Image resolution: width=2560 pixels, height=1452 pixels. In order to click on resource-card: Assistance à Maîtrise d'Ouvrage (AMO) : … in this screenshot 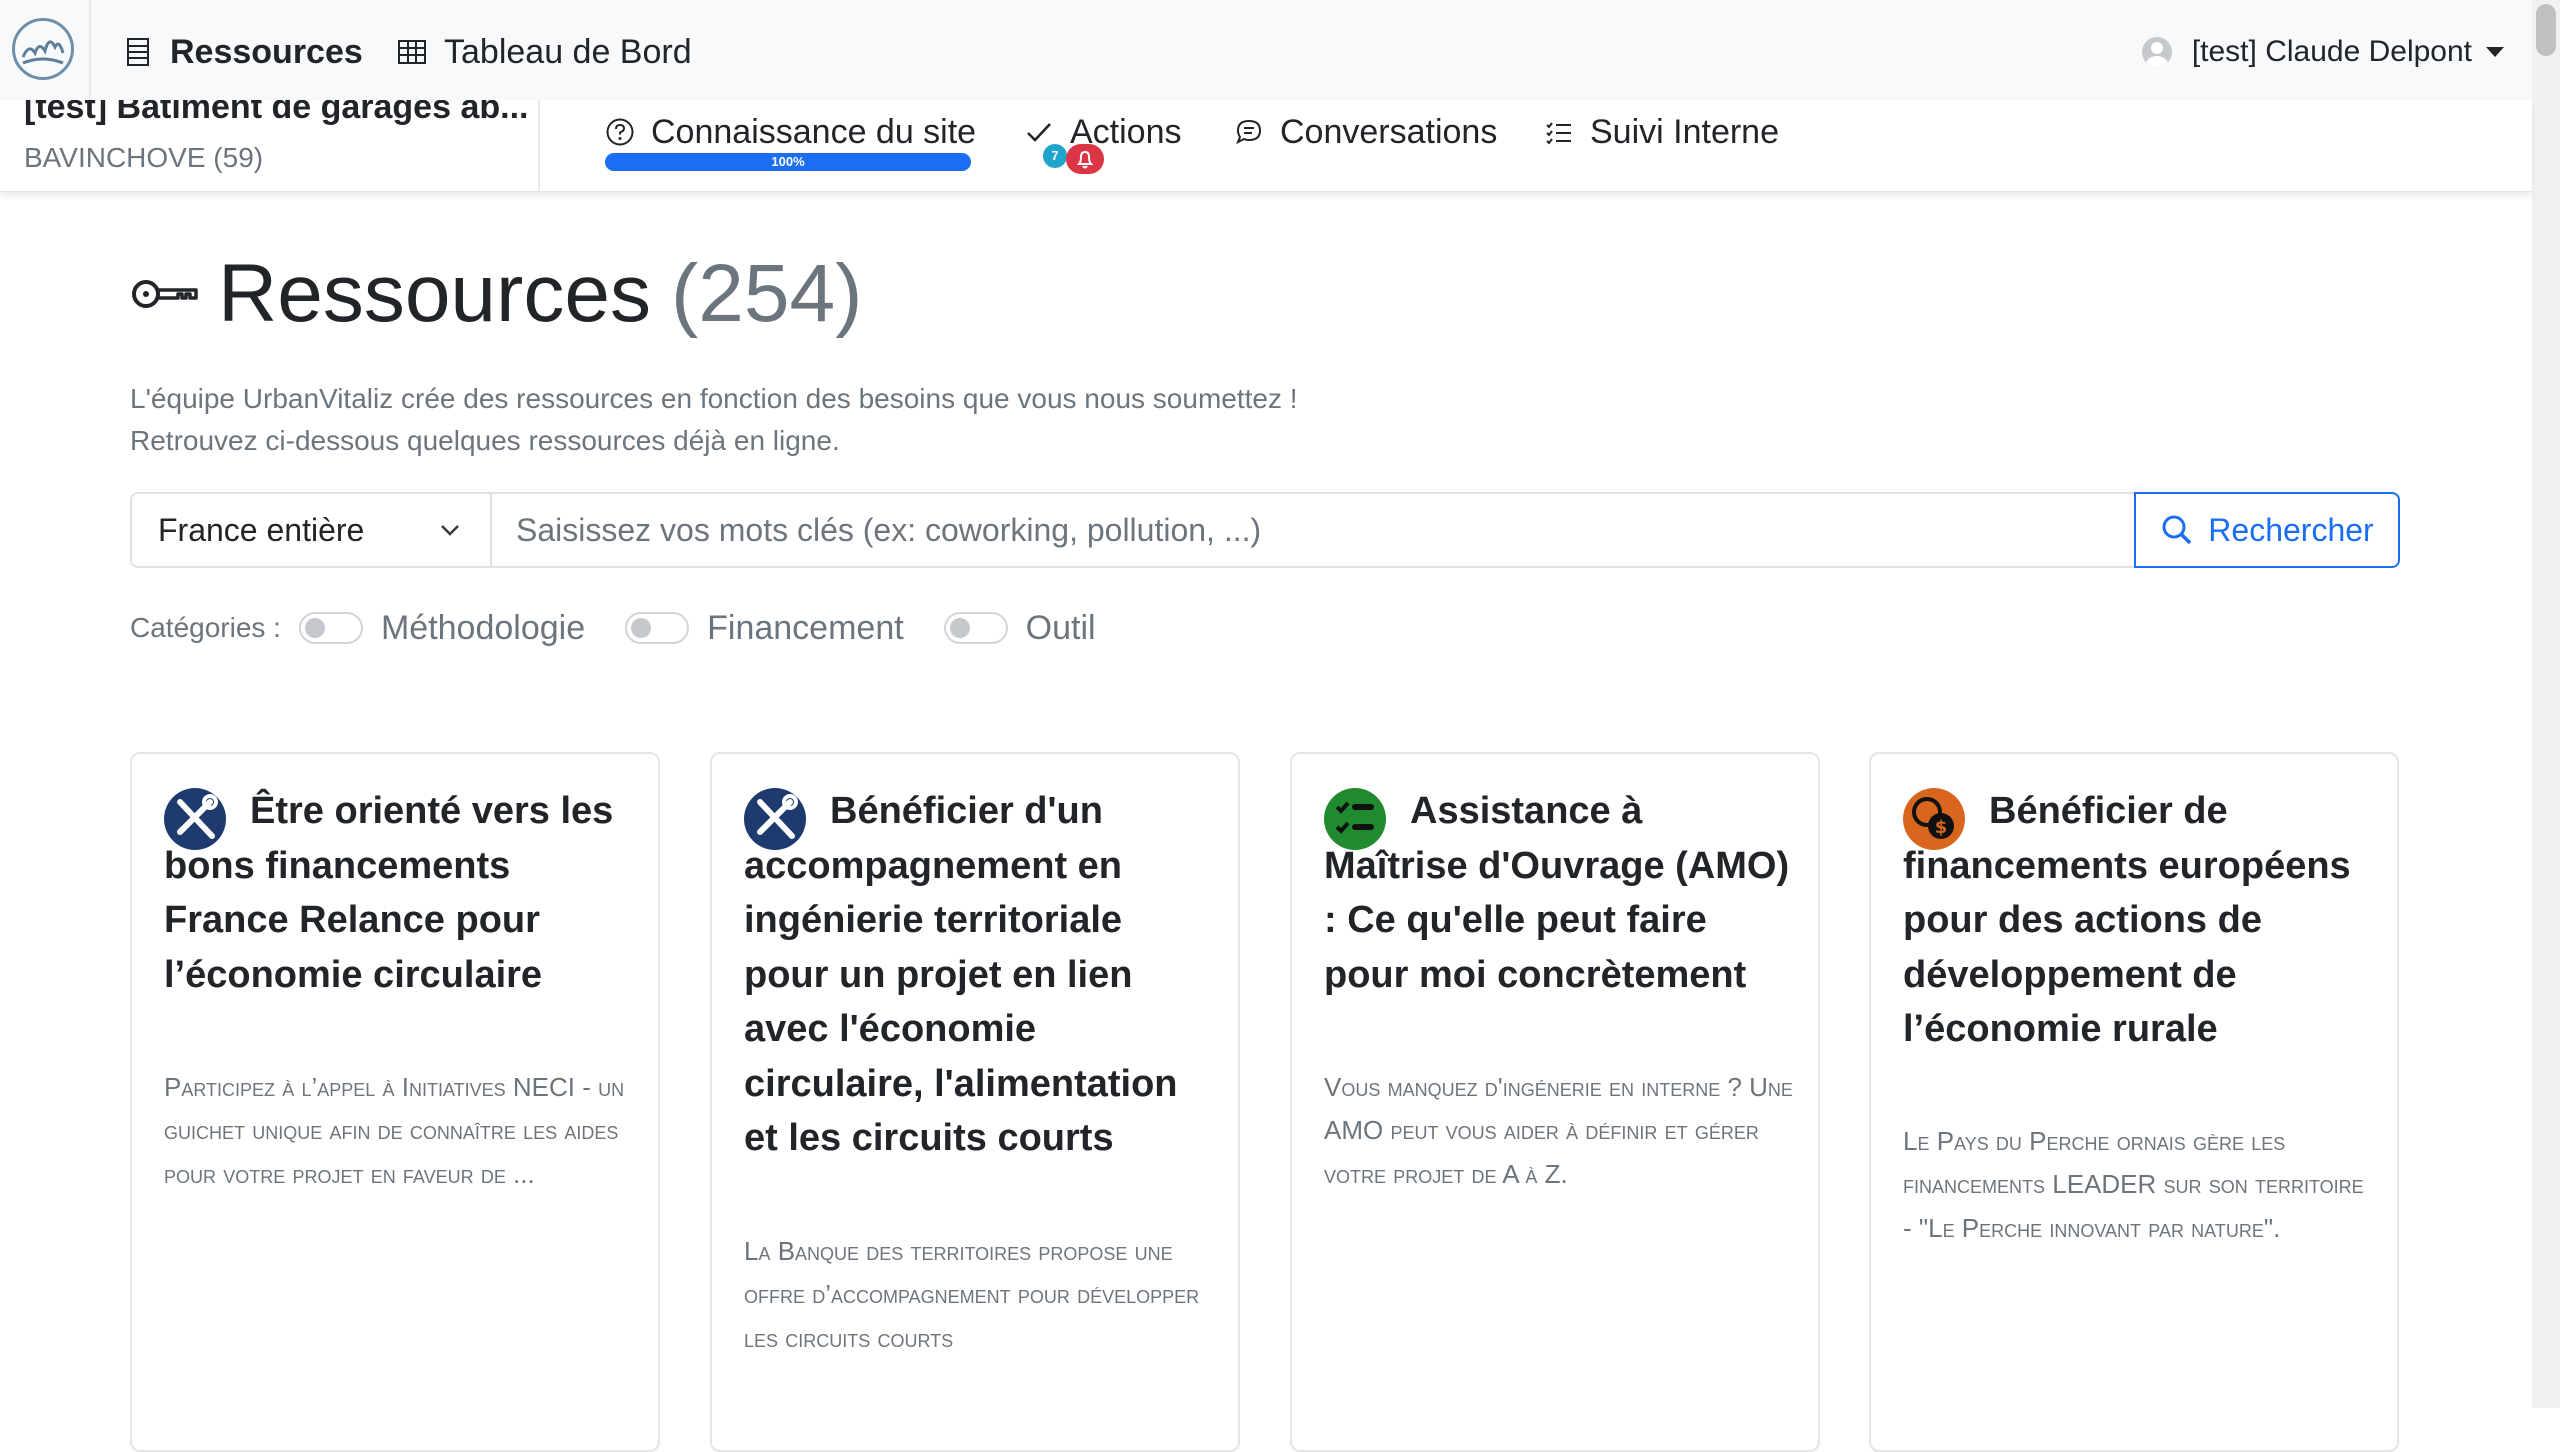, I will do `click(1555, 1102)`.